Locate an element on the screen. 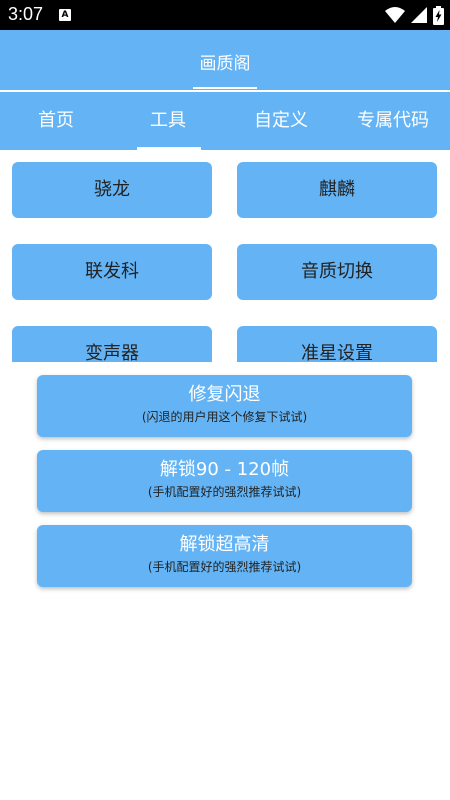 This screenshot has width=450, height=800. status-bar: 3:07 A is located at coordinates (225, 15).